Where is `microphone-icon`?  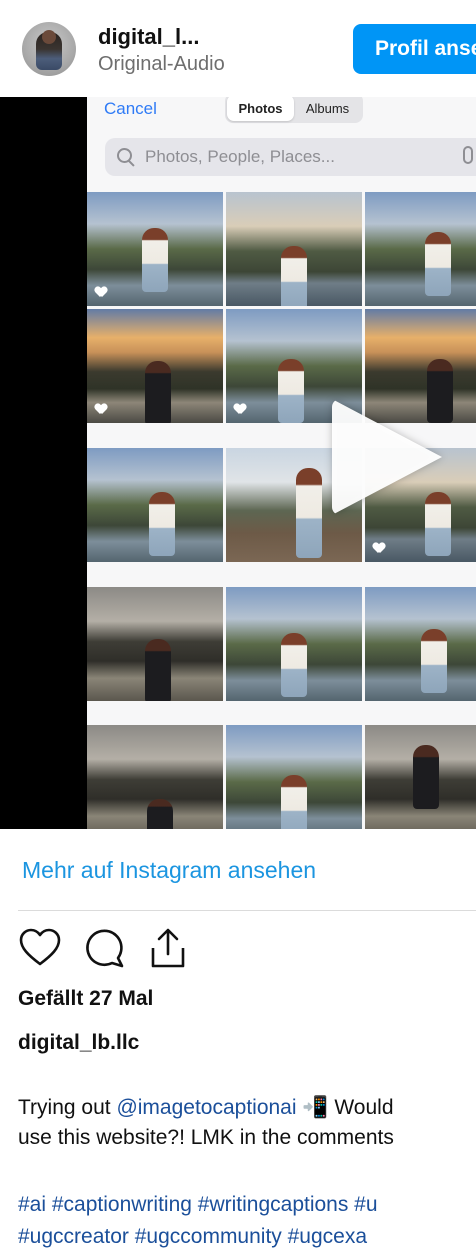
microphone-icon is located at coordinates (468, 155).